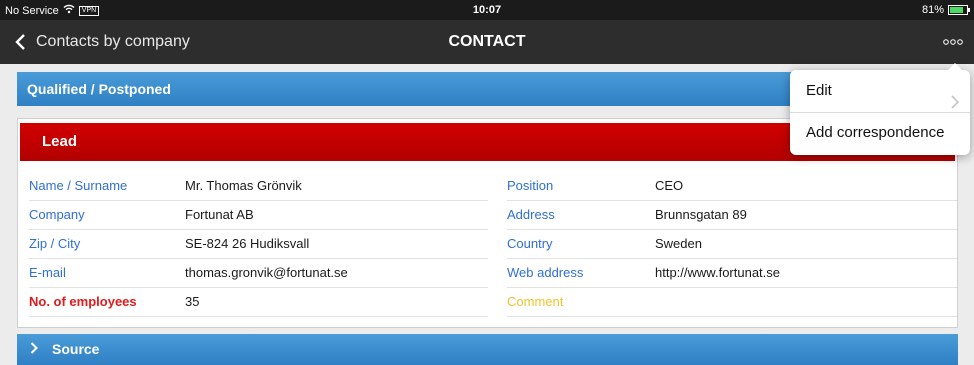 The width and height of the screenshot is (974, 365). What do you see at coordinates (55, 243) in the screenshot?
I see `field-label: Zip / City` at bounding box center [55, 243].